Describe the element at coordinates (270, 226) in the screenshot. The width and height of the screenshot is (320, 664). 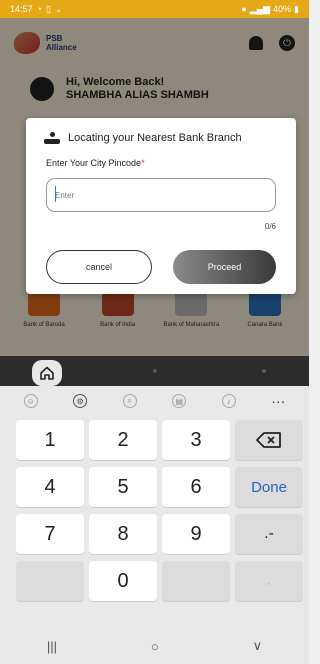
I see `character-counter: 0/6` at that location.